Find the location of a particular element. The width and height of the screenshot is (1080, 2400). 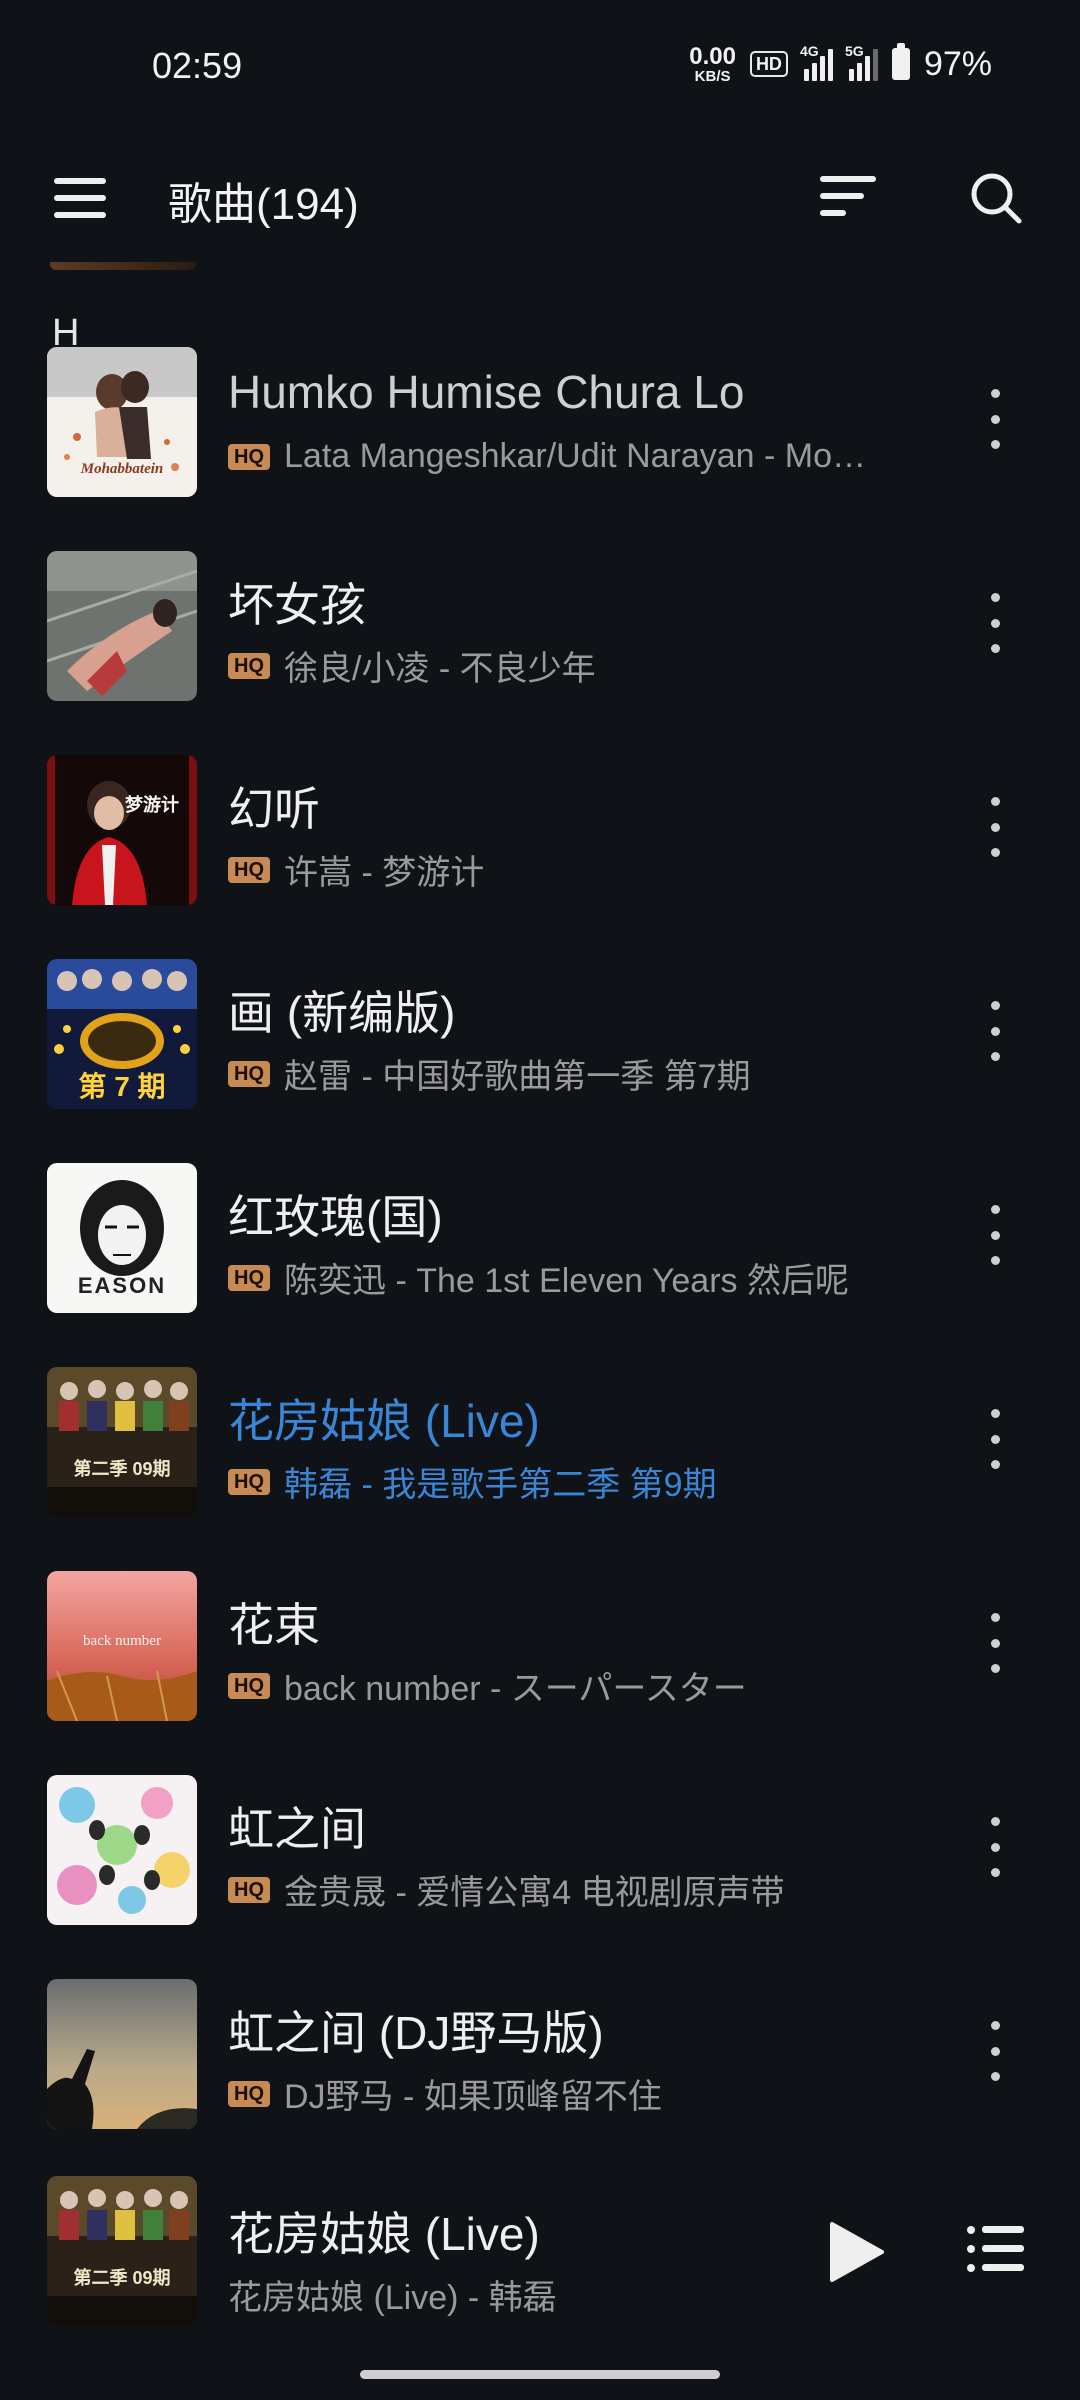

song-subtitle: HQ DJ野马 - 如果顶峰留不住 is located at coordinates (445, 2093).